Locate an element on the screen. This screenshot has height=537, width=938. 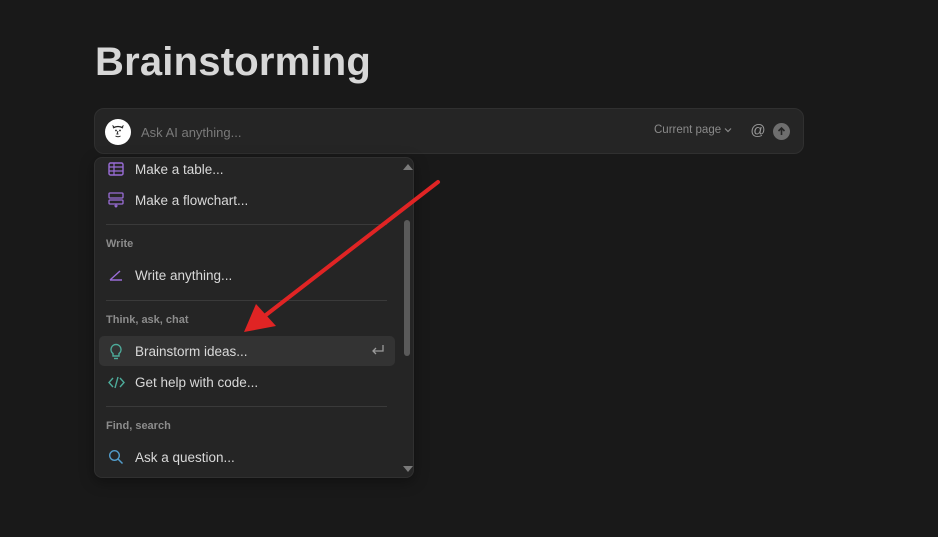
scrollbar-thumb is located at coordinates (407, 288).